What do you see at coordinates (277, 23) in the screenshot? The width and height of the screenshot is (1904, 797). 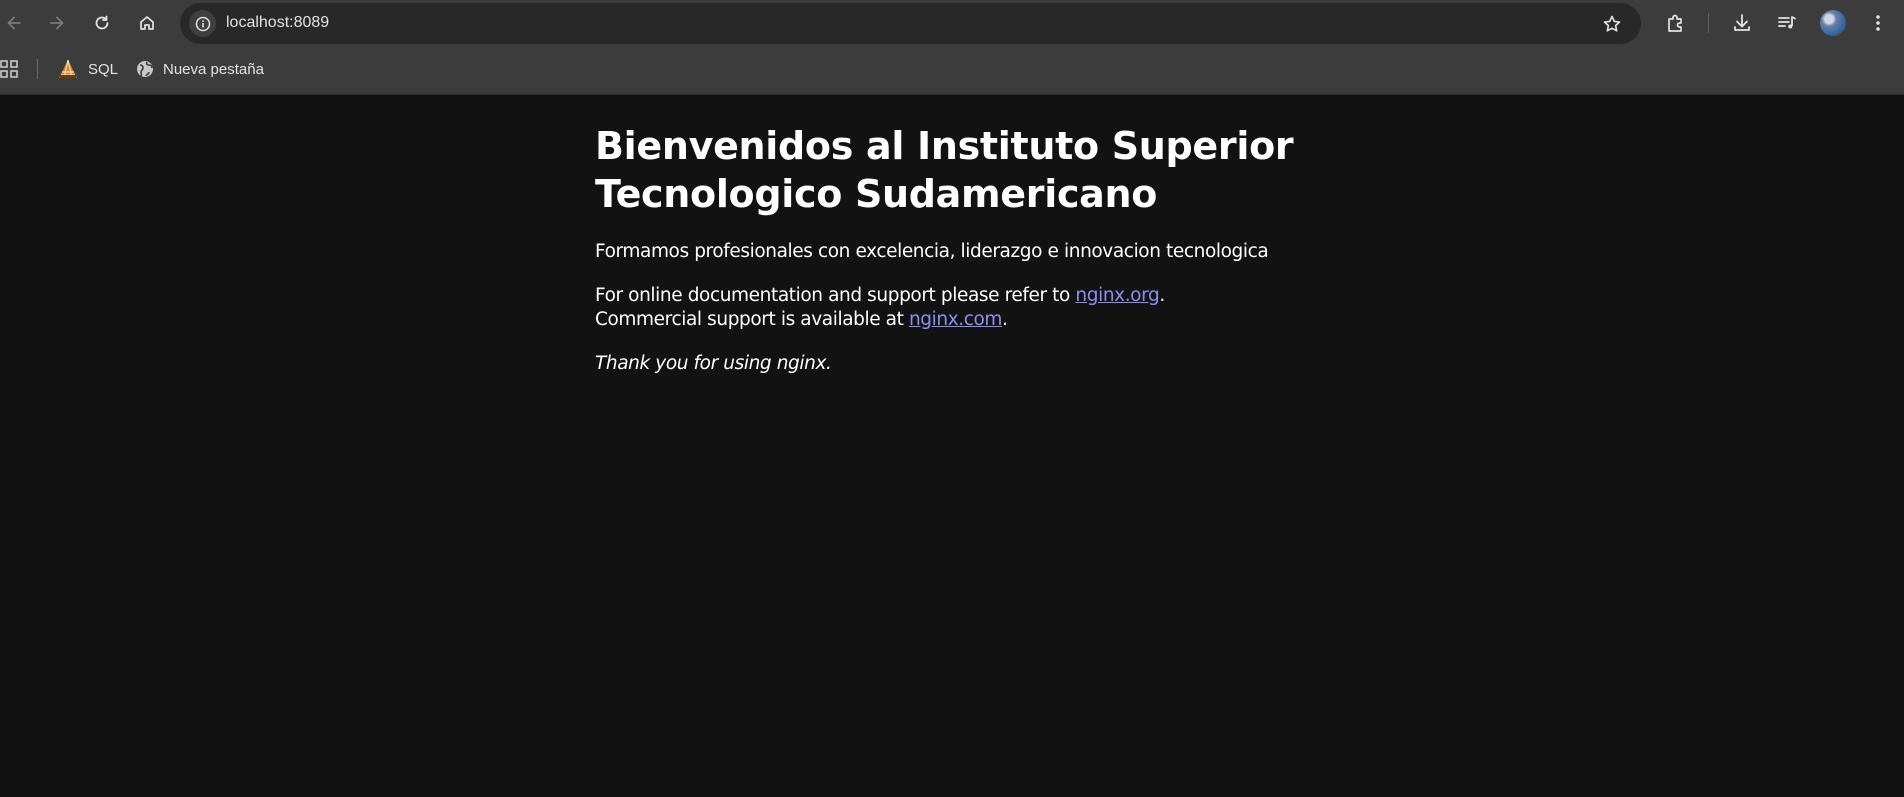 I see `url-text: localhost:8089` at bounding box center [277, 23].